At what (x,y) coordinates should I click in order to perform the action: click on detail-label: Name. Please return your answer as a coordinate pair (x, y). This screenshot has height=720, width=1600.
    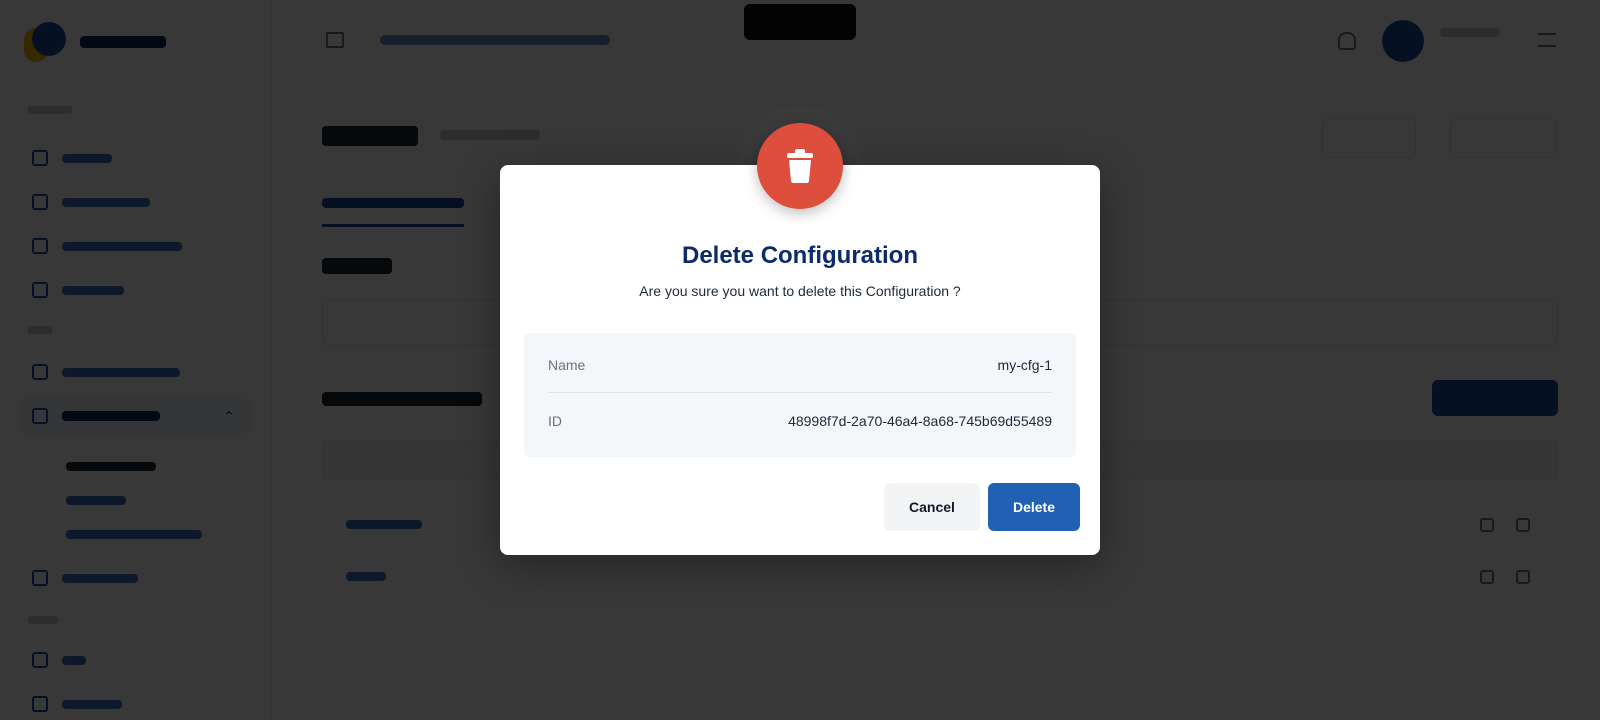
    Looking at the image, I should click on (567, 364).